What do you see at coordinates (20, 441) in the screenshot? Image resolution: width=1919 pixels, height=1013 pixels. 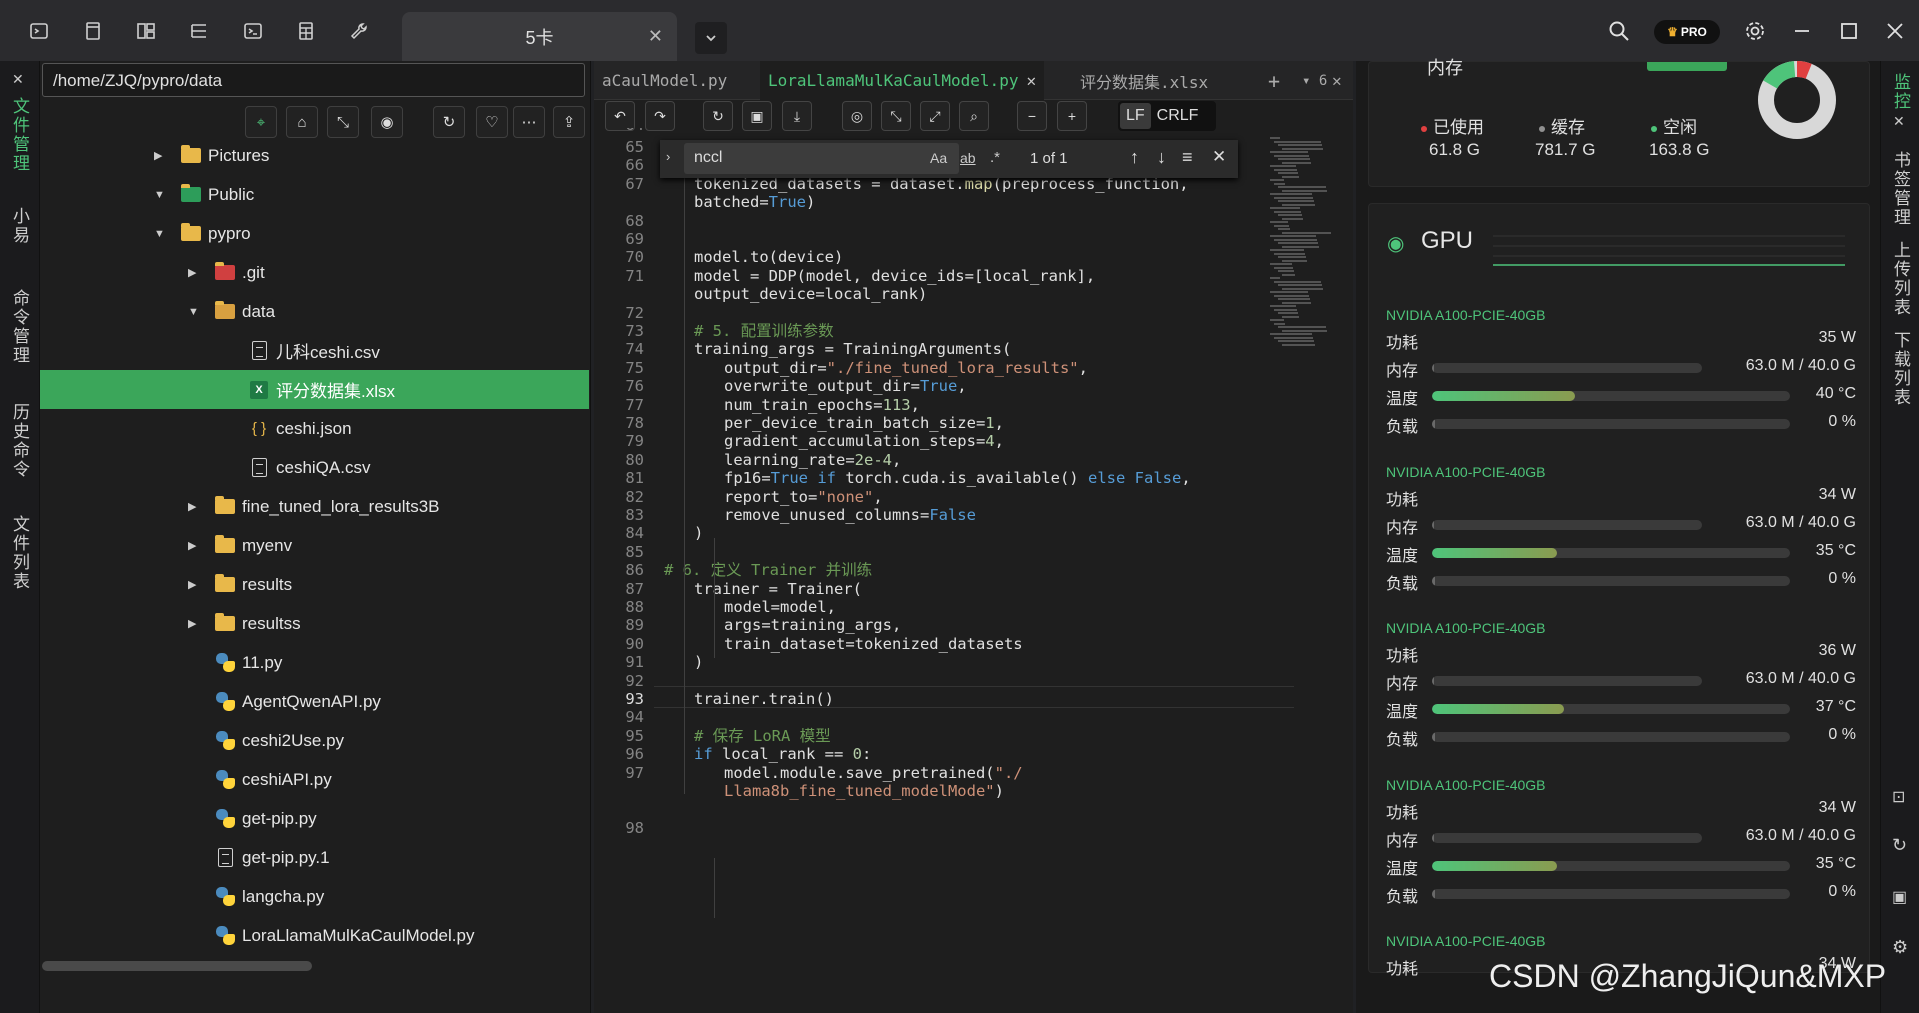 I see `rail-command-history: 历史命令` at bounding box center [20, 441].